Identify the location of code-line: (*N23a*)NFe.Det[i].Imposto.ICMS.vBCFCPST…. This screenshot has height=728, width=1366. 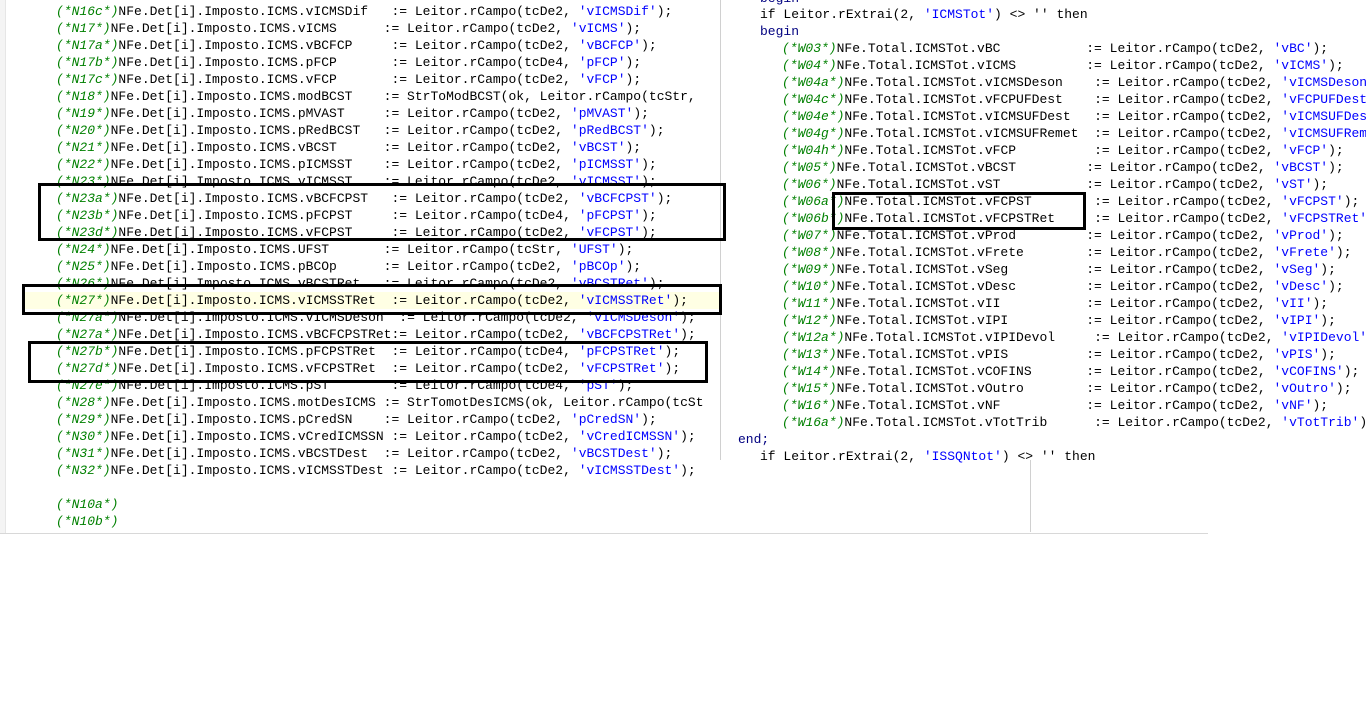
(364, 198).